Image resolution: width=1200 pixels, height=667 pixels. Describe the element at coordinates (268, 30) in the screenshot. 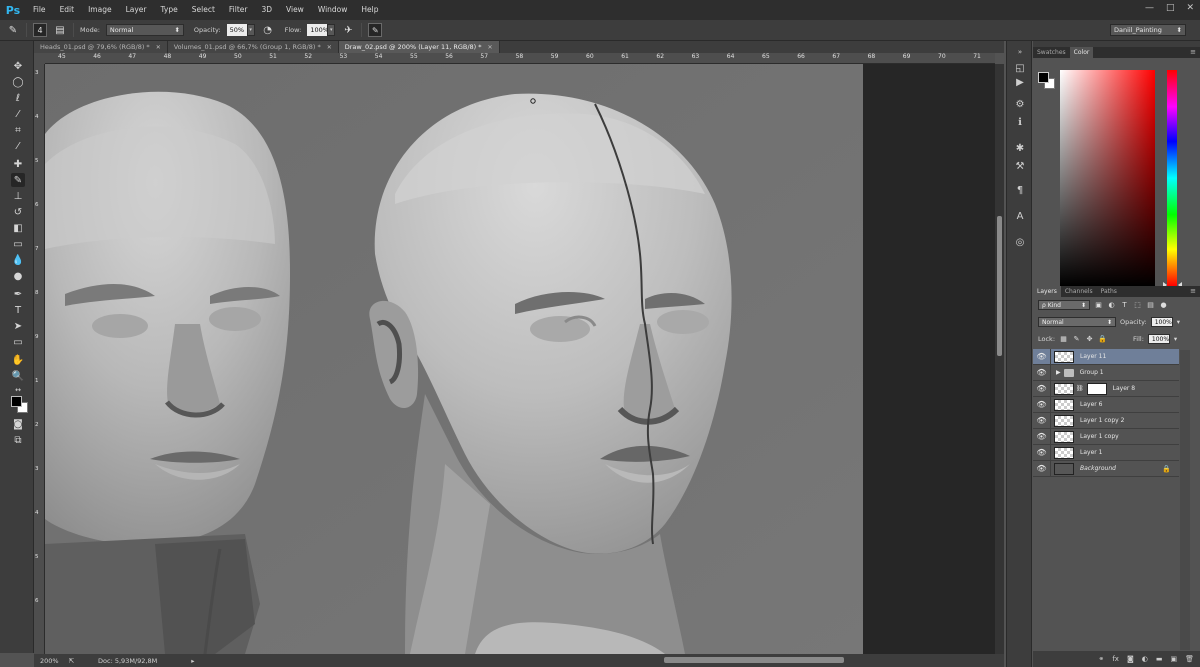

I see `pressure-opacity-icon: ◔` at that location.